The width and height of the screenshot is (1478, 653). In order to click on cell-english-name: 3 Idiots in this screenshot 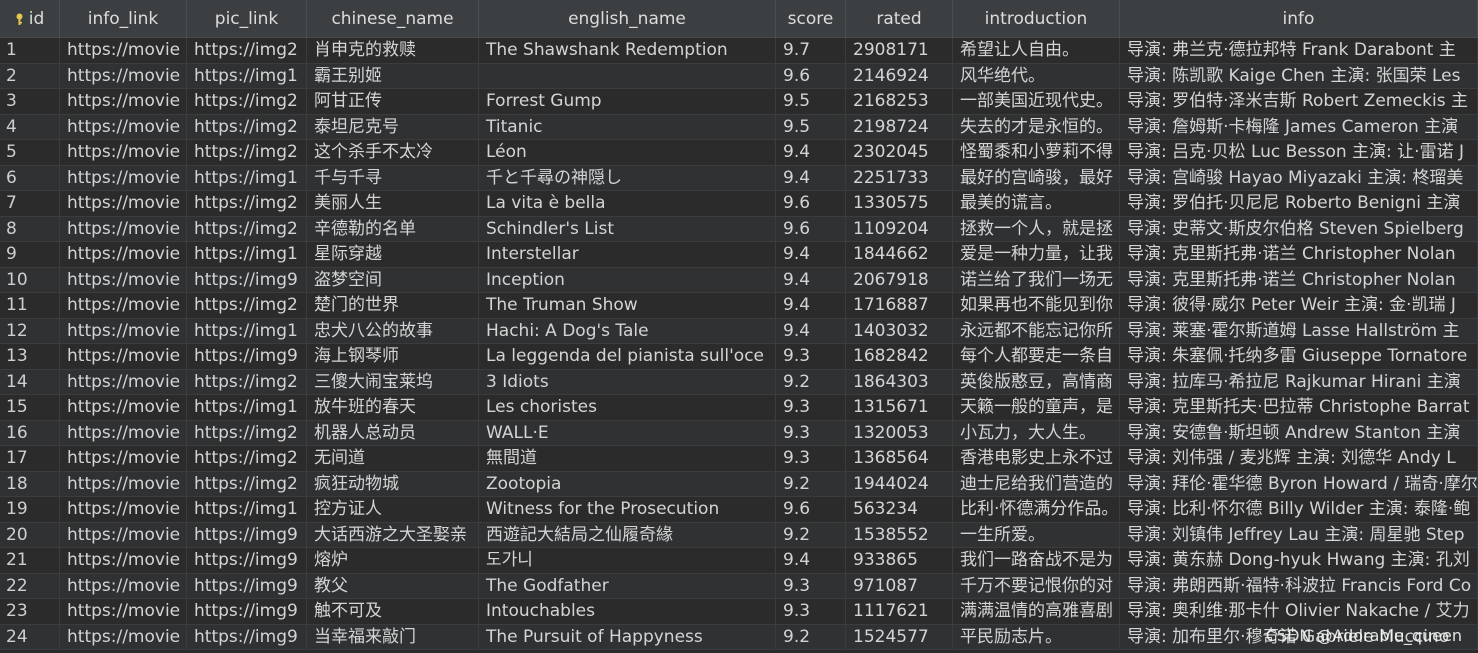, I will do `click(627, 381)`.